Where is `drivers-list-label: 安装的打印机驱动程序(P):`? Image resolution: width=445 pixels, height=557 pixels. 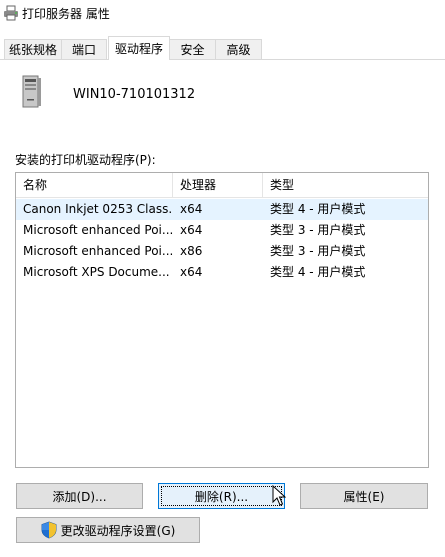
drivers-list-label: 安装的打印机驱动程序(P): is located at coordinates (85, 160).